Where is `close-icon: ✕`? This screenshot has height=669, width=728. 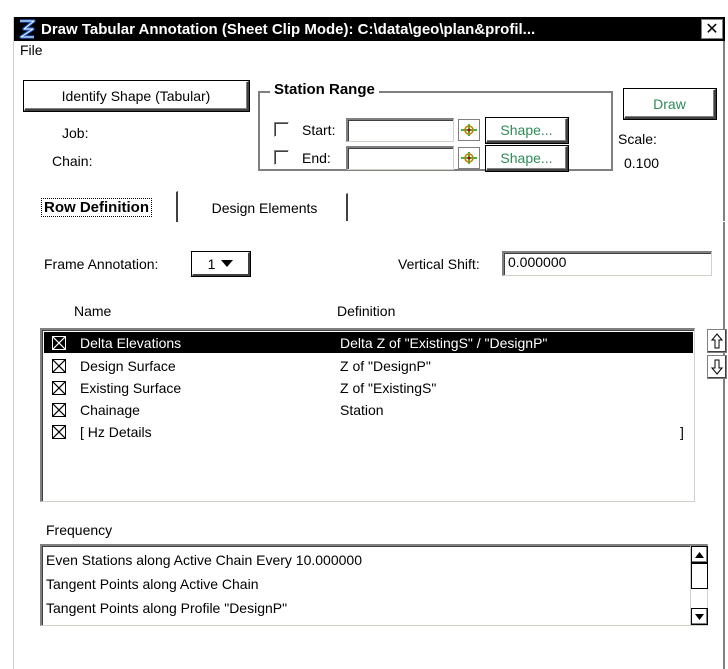 close-icon: ✕ is located at coordinates (712, 29).